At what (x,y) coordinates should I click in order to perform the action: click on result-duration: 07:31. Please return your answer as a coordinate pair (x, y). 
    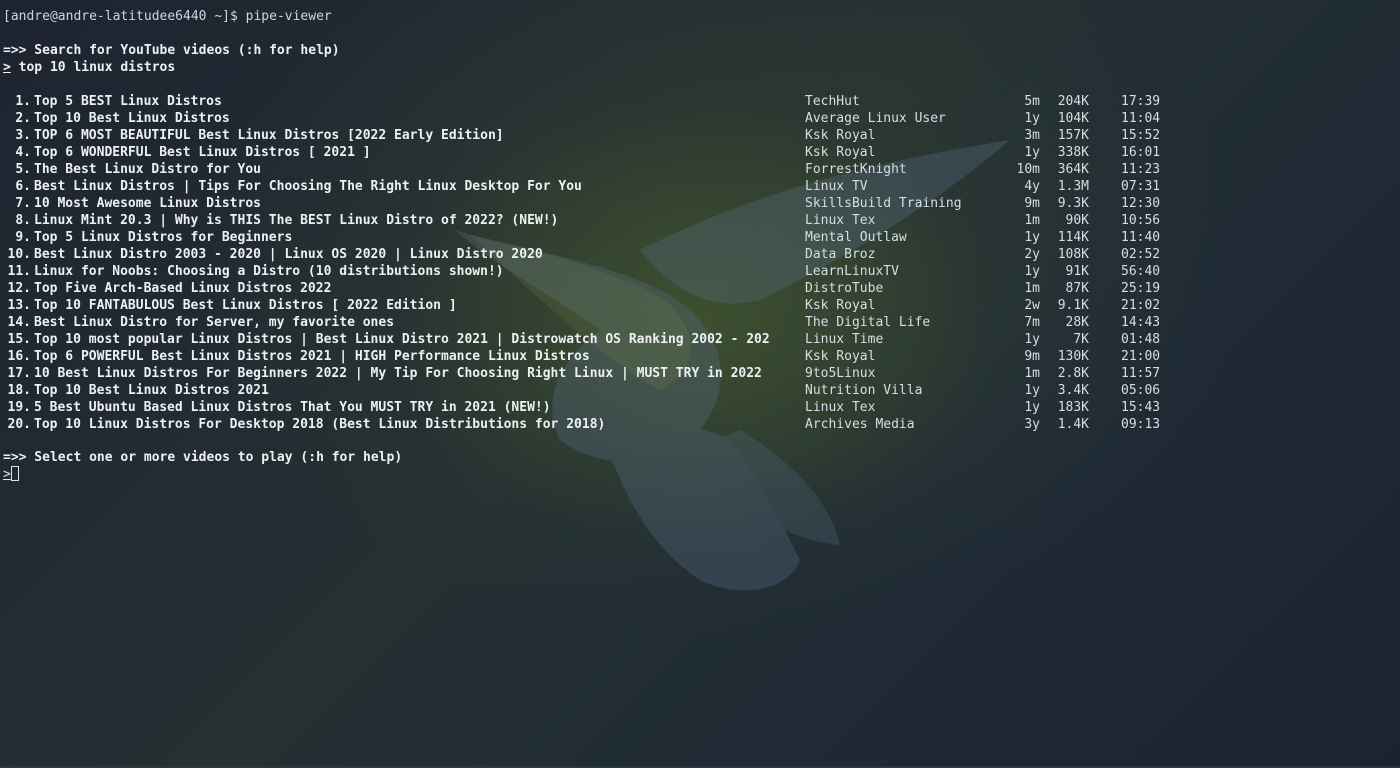
    Looking at the image, I should click on (1141, 186).